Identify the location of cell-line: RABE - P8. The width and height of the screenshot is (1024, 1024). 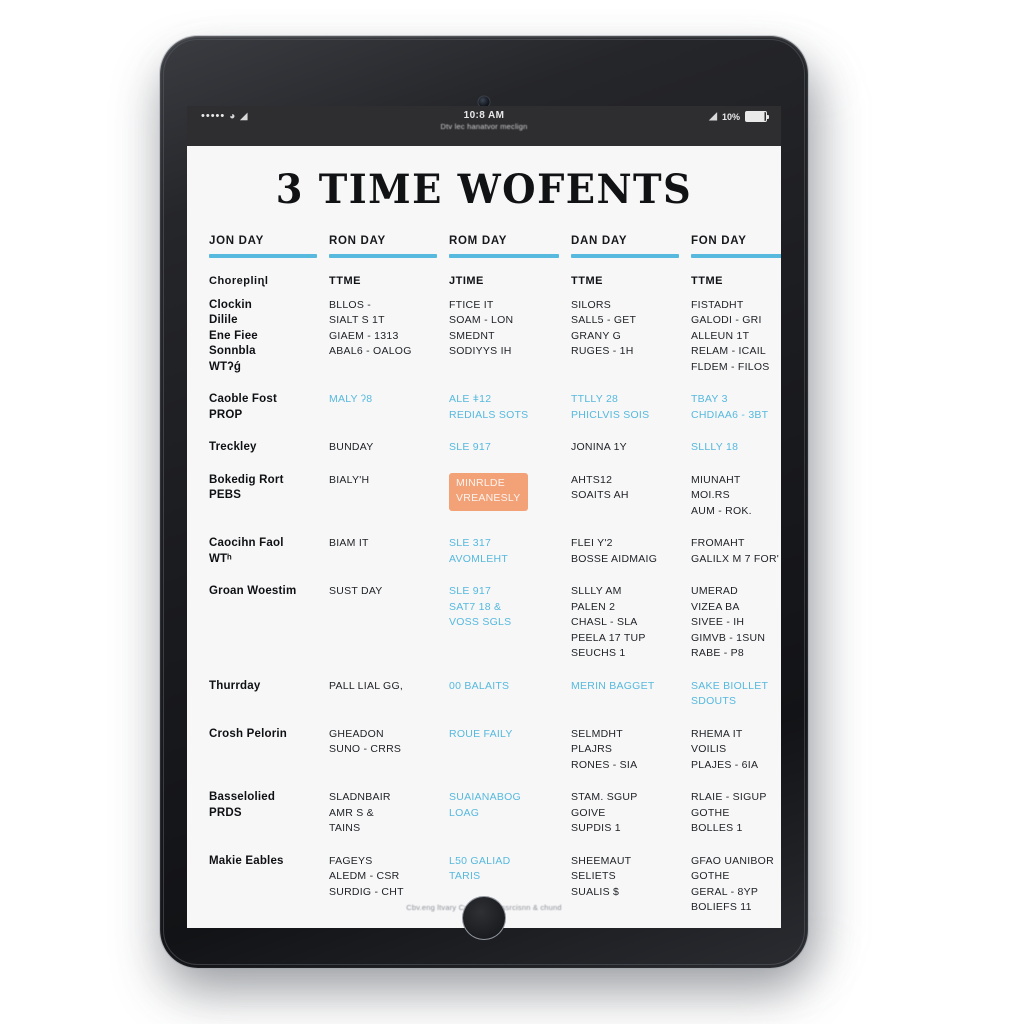
(718, 653).